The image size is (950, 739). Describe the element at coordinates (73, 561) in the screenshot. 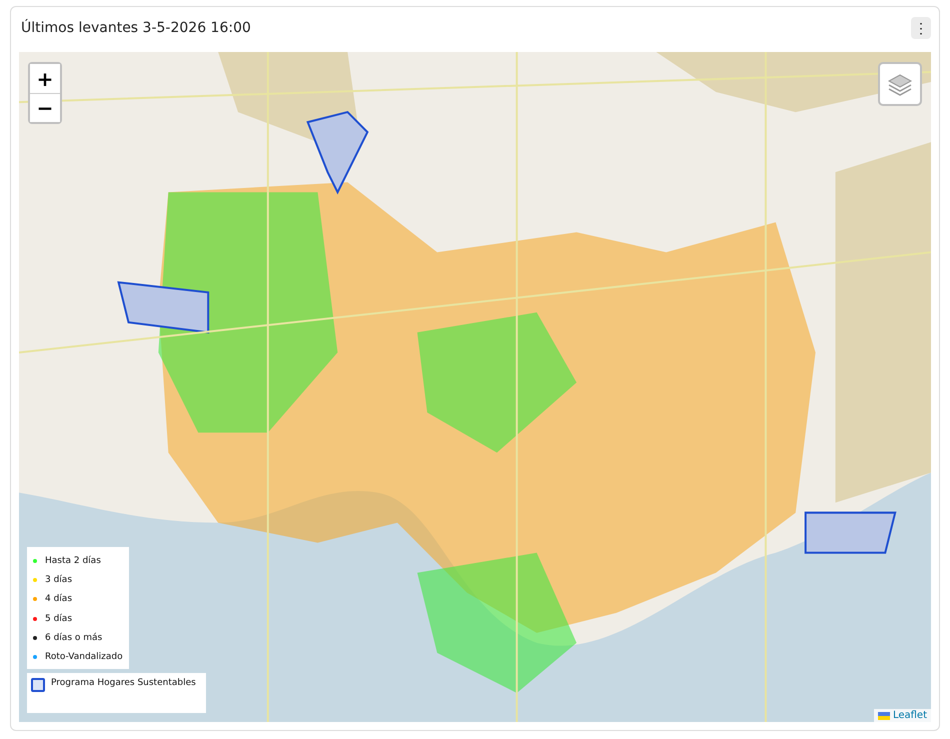

I see `legend-label: Hasta 2 días` at that location.